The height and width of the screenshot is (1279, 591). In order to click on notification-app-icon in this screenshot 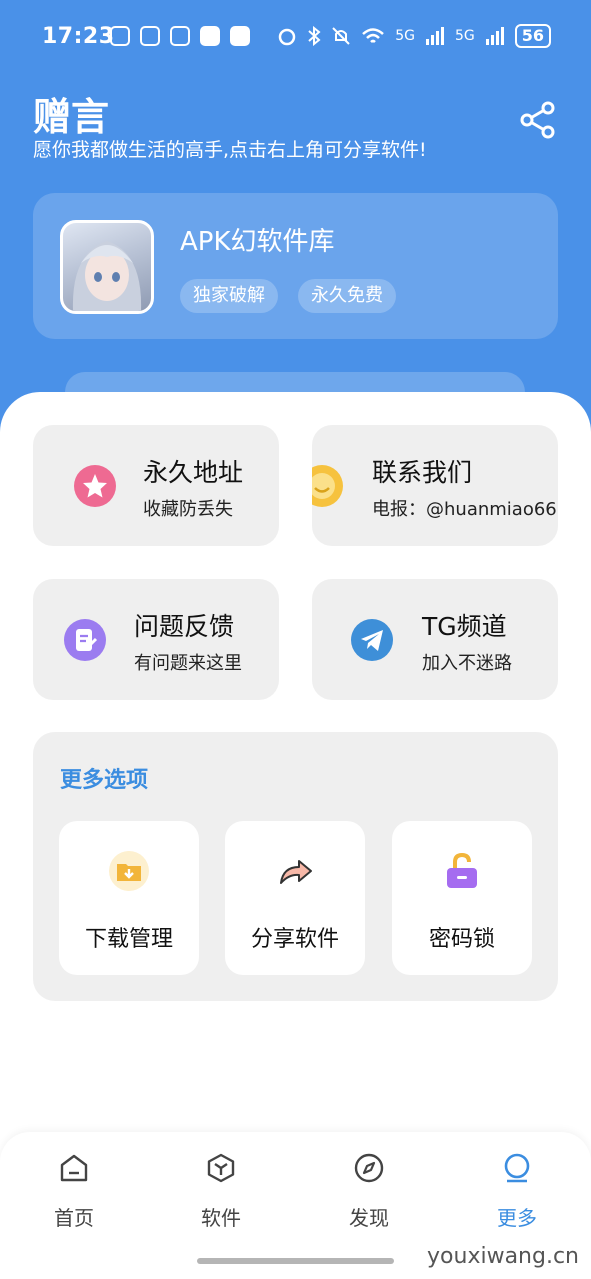, I will do `click(120, 36)`.